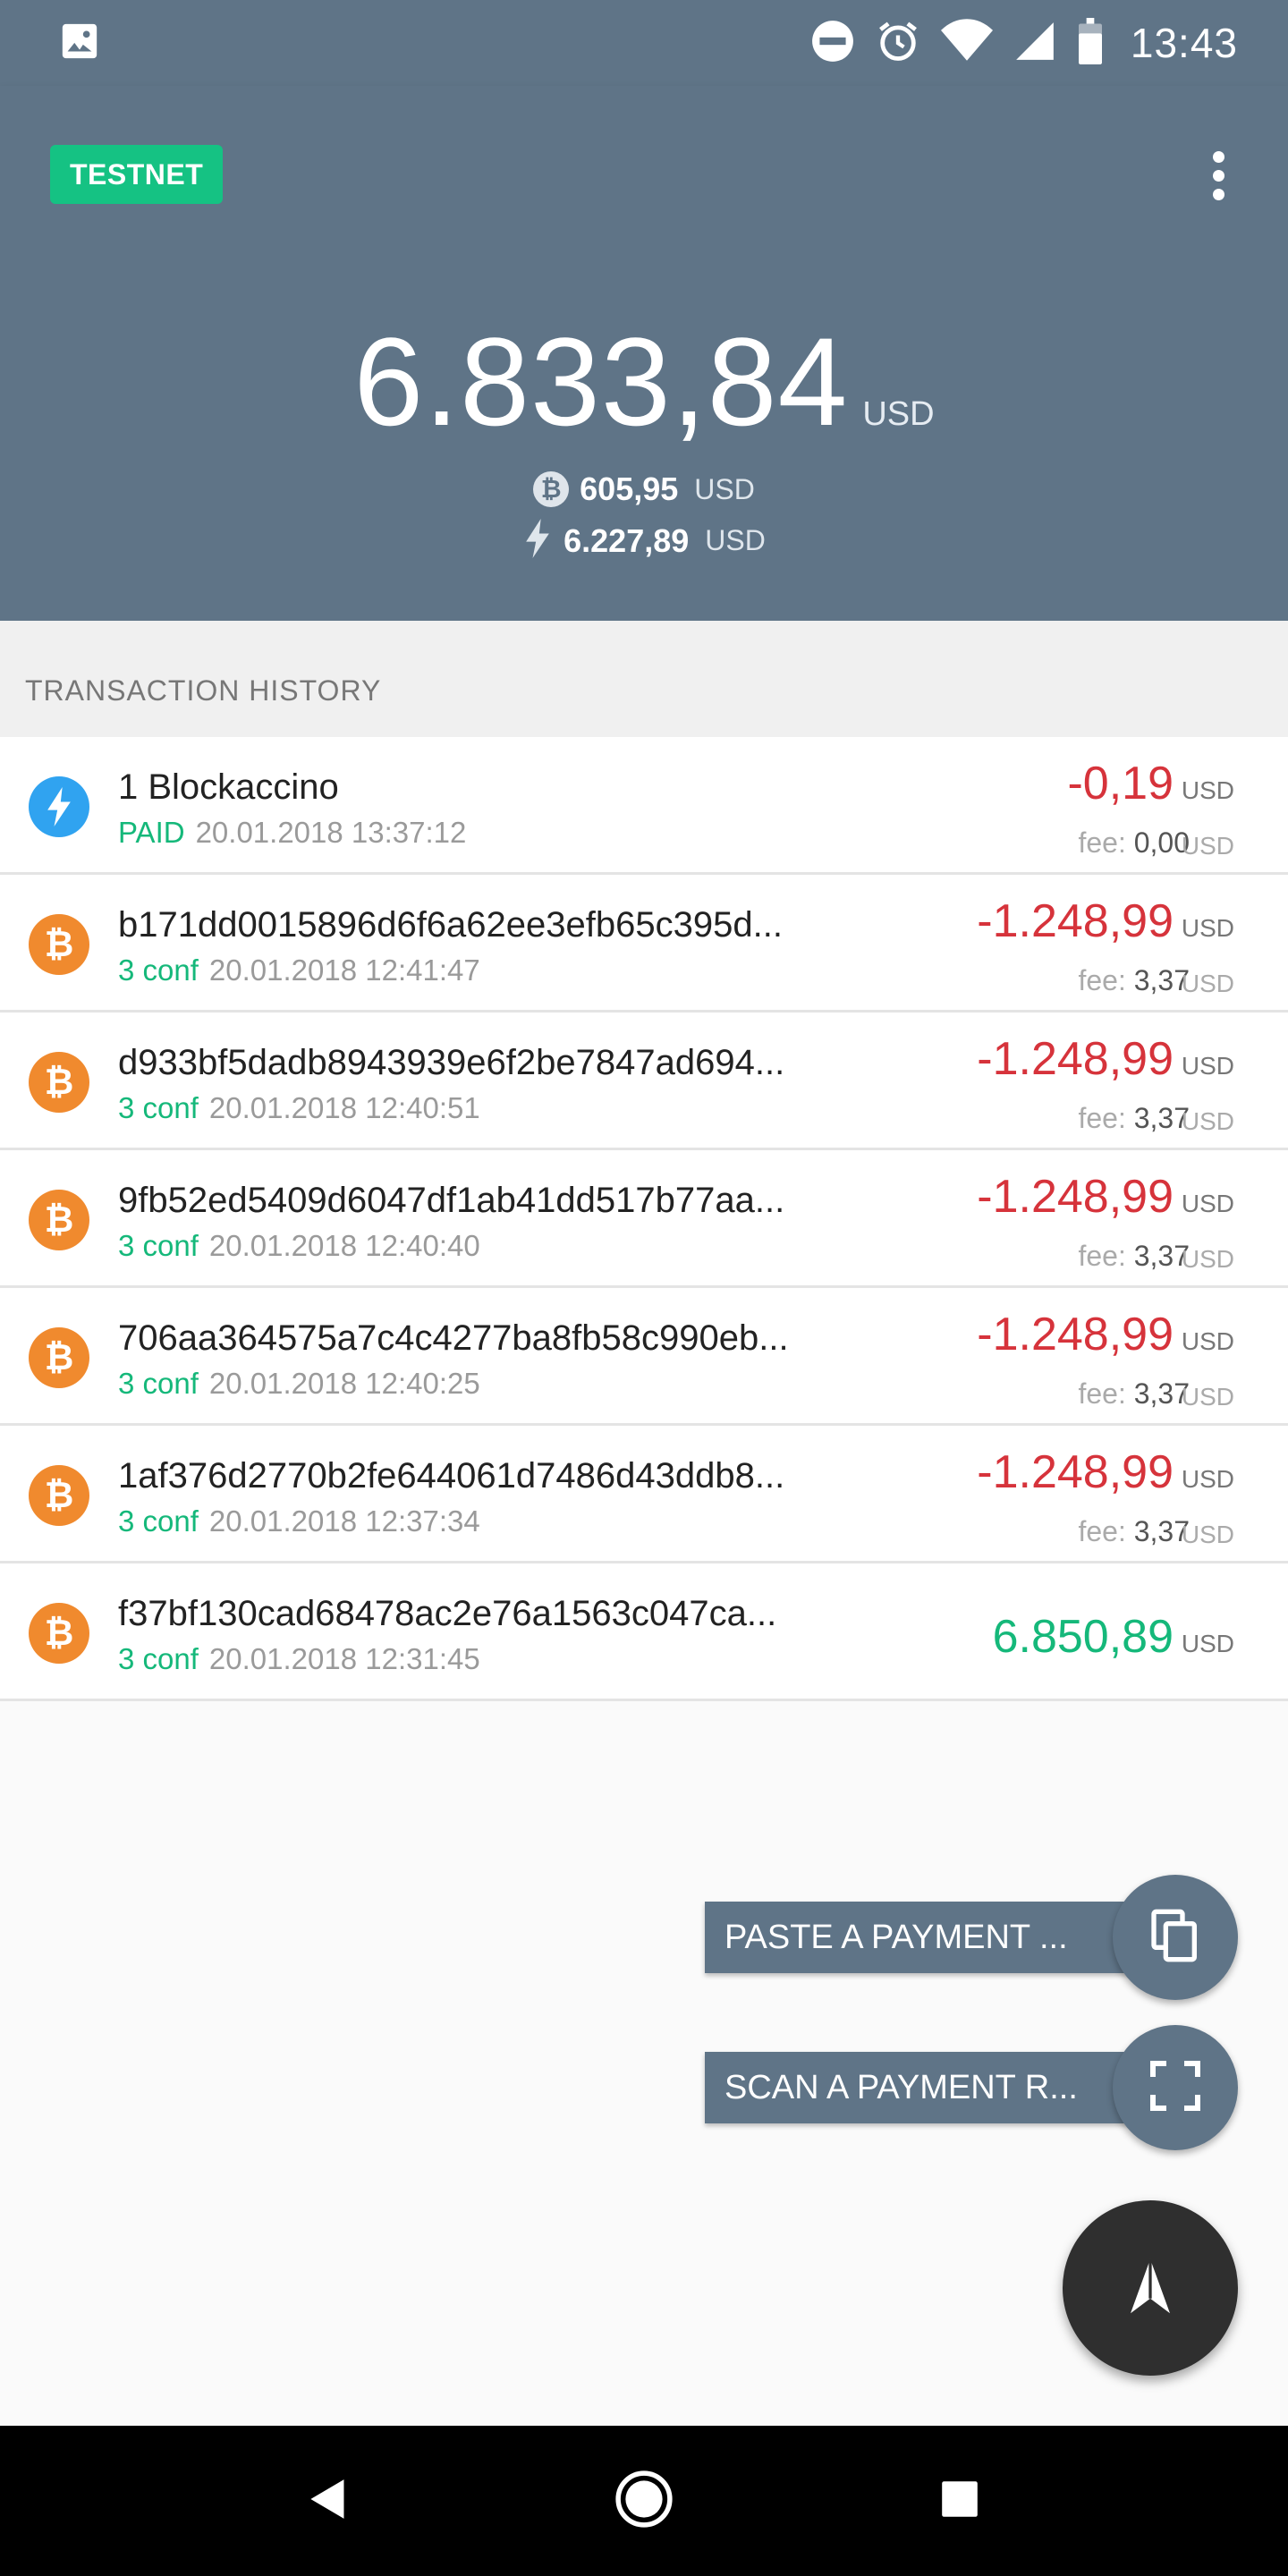 The image size is (1288, 2576). I want to click on transaction-fee: fee: 0,00, so click(1134, 843).